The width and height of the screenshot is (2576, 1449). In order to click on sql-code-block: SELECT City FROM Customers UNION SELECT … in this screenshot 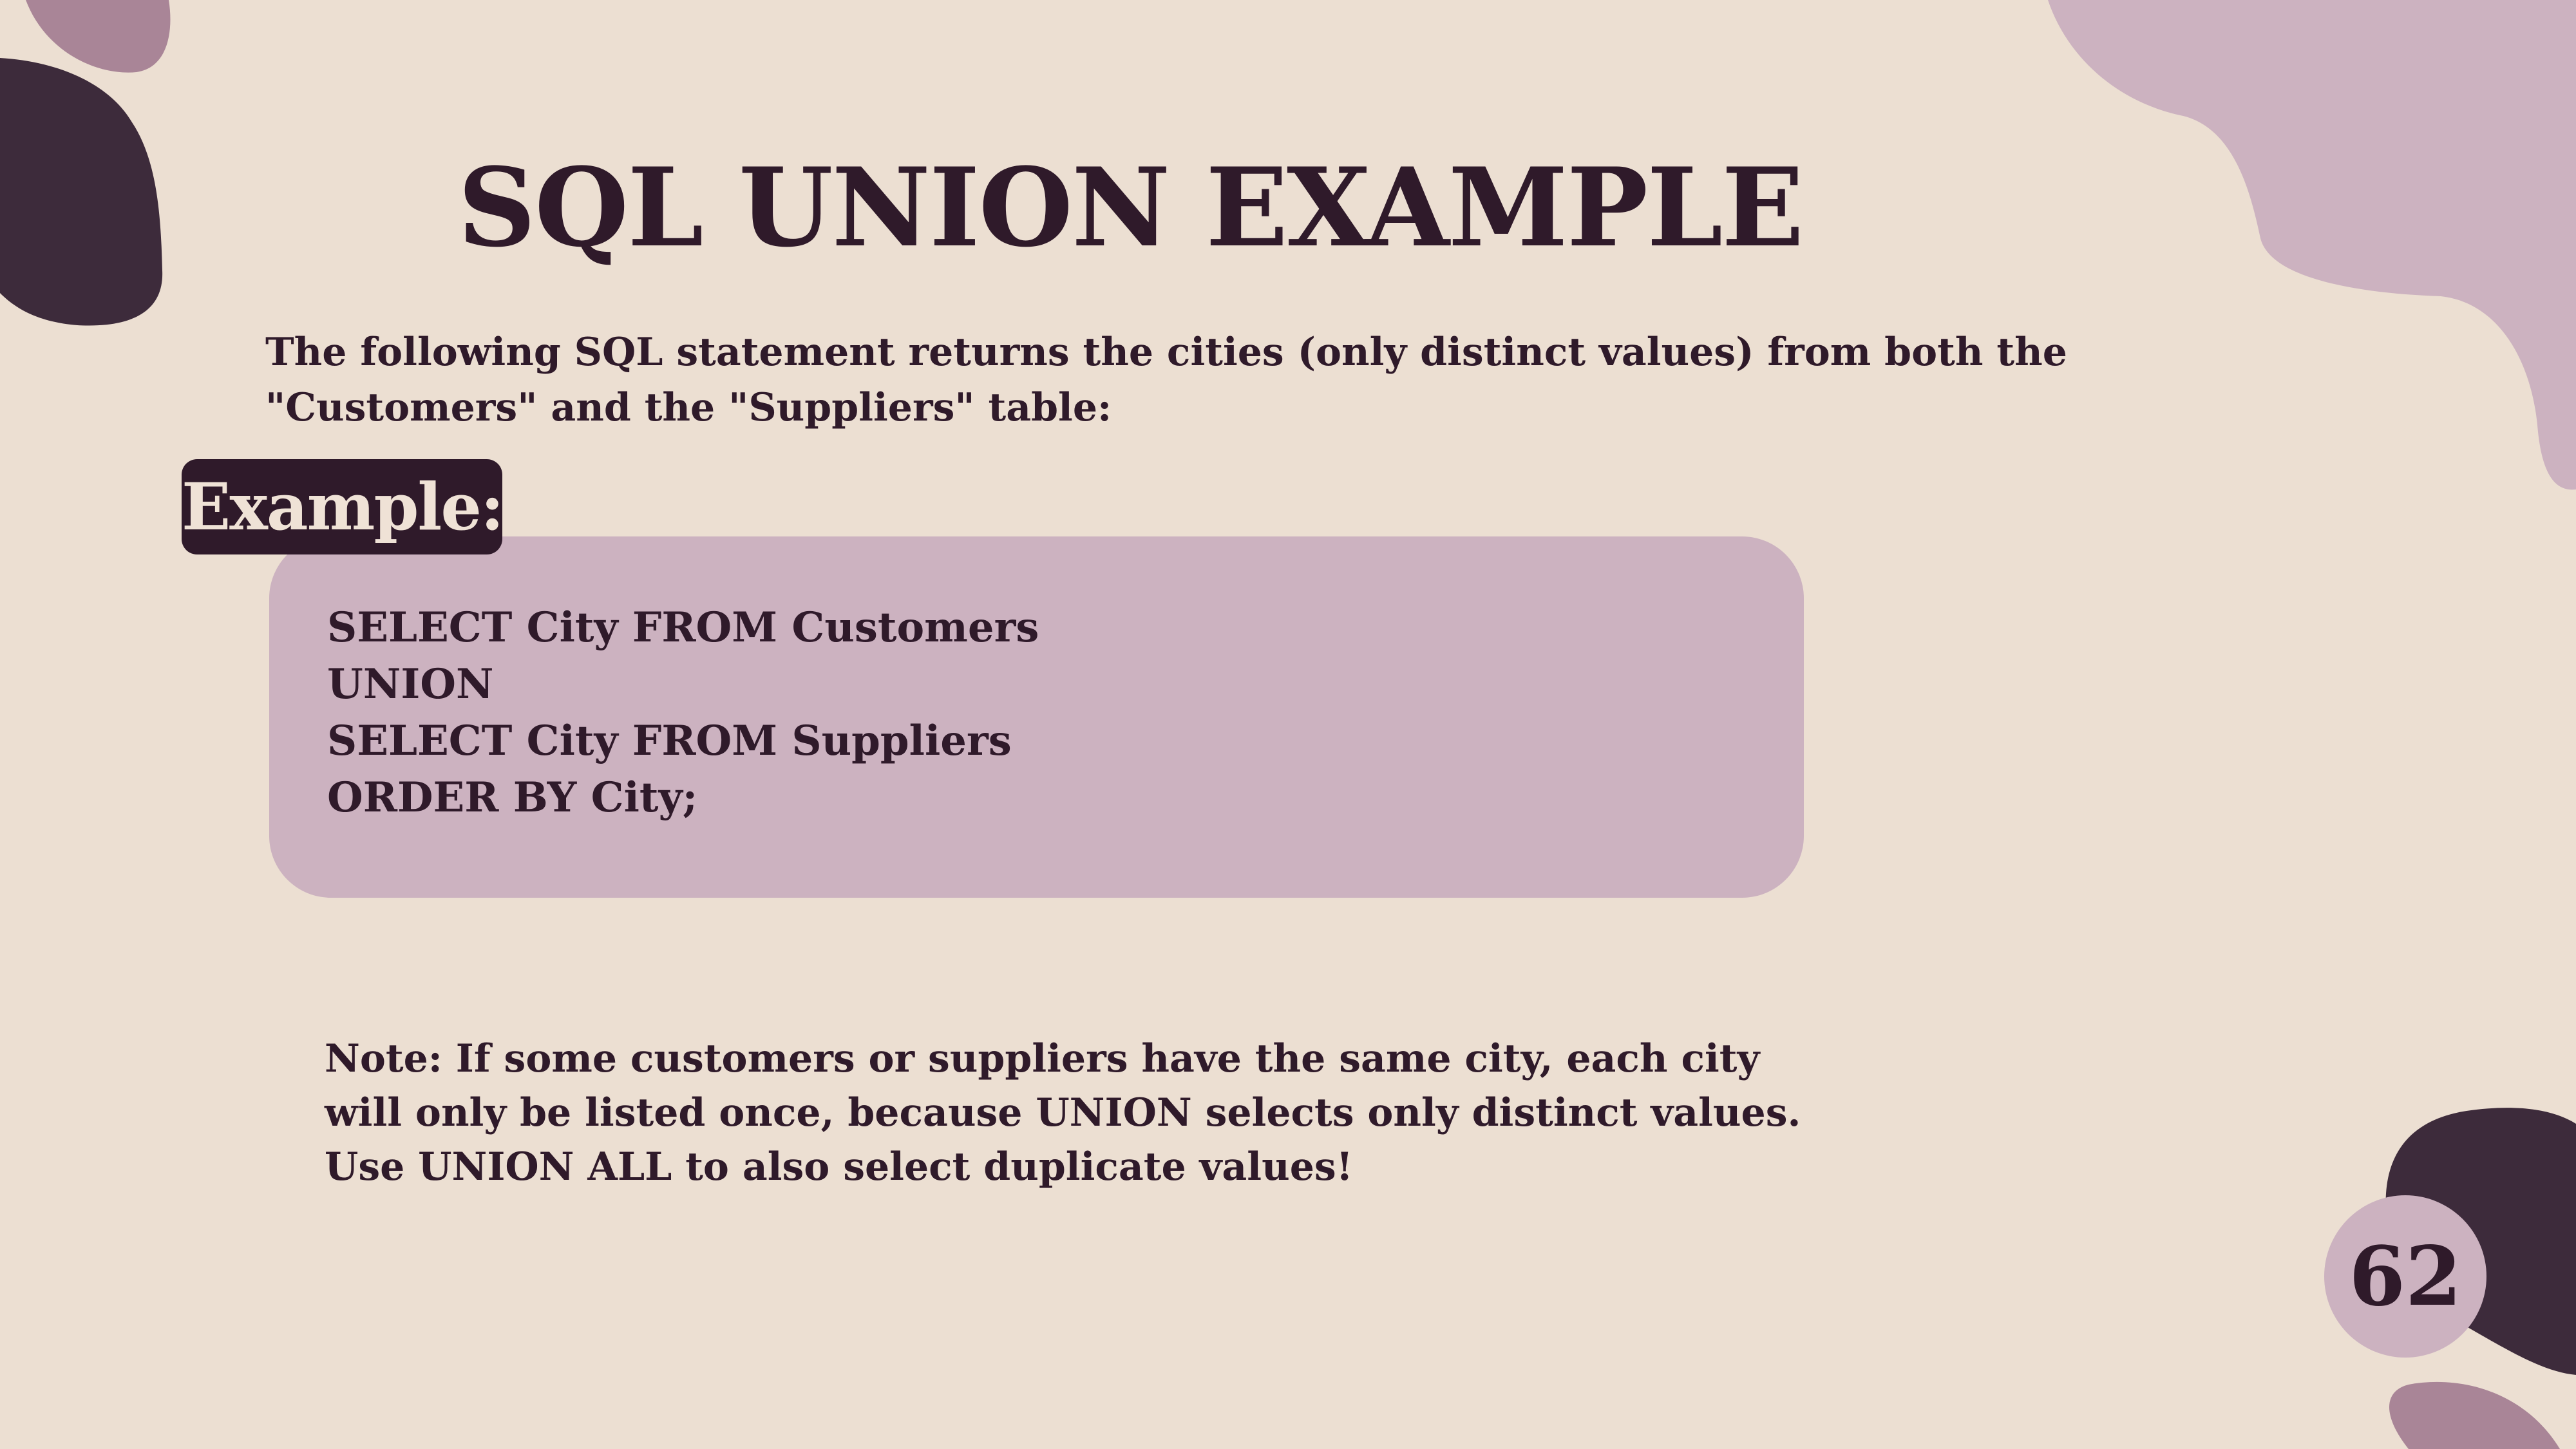, I will do `click(683, 713)`.